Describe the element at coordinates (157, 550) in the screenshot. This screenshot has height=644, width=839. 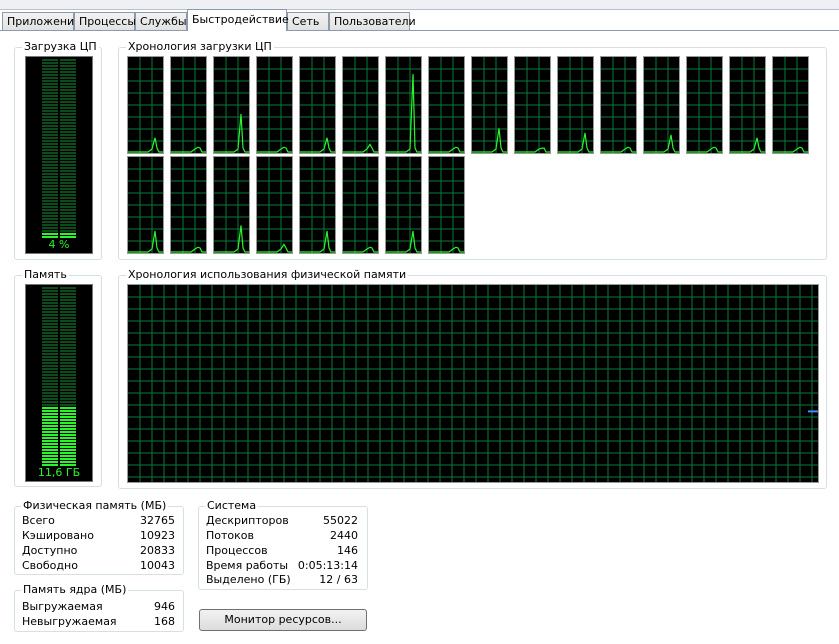
I see `stat-value: 20833` at that location.